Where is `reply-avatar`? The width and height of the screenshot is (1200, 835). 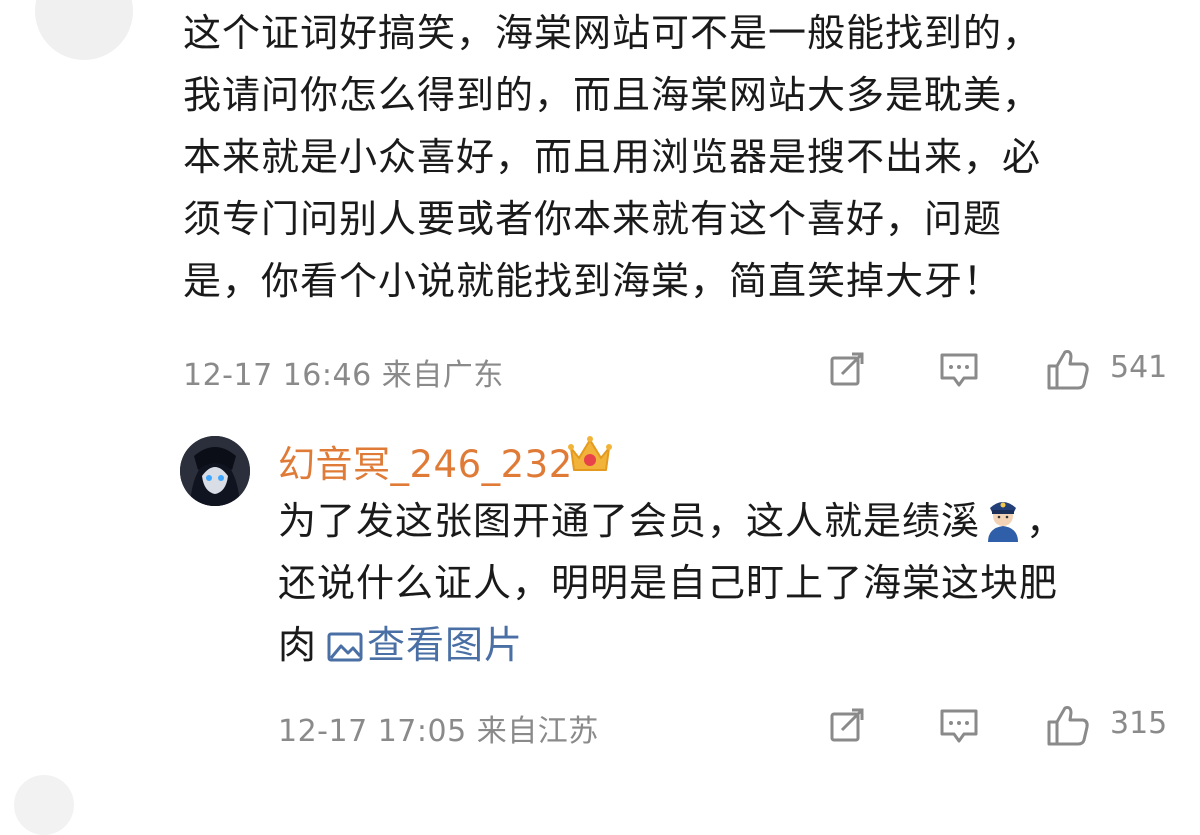 reply-avatar is located at coordinates (215, 471).